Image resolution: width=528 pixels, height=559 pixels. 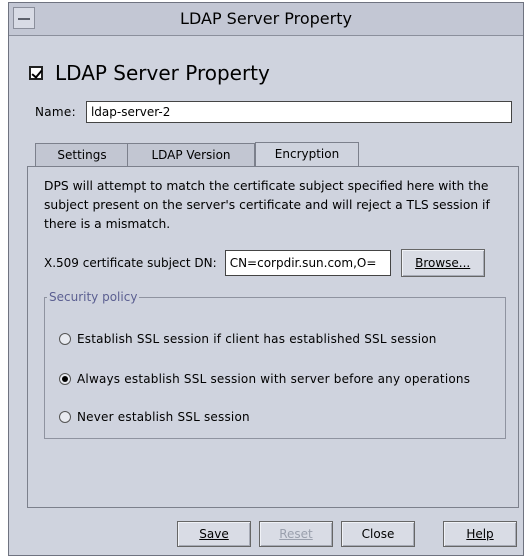 What do you see at coordinates (65, 379) in the screenshot?
I see `radio-button-always-ssl` at bounding box center [65, 379].